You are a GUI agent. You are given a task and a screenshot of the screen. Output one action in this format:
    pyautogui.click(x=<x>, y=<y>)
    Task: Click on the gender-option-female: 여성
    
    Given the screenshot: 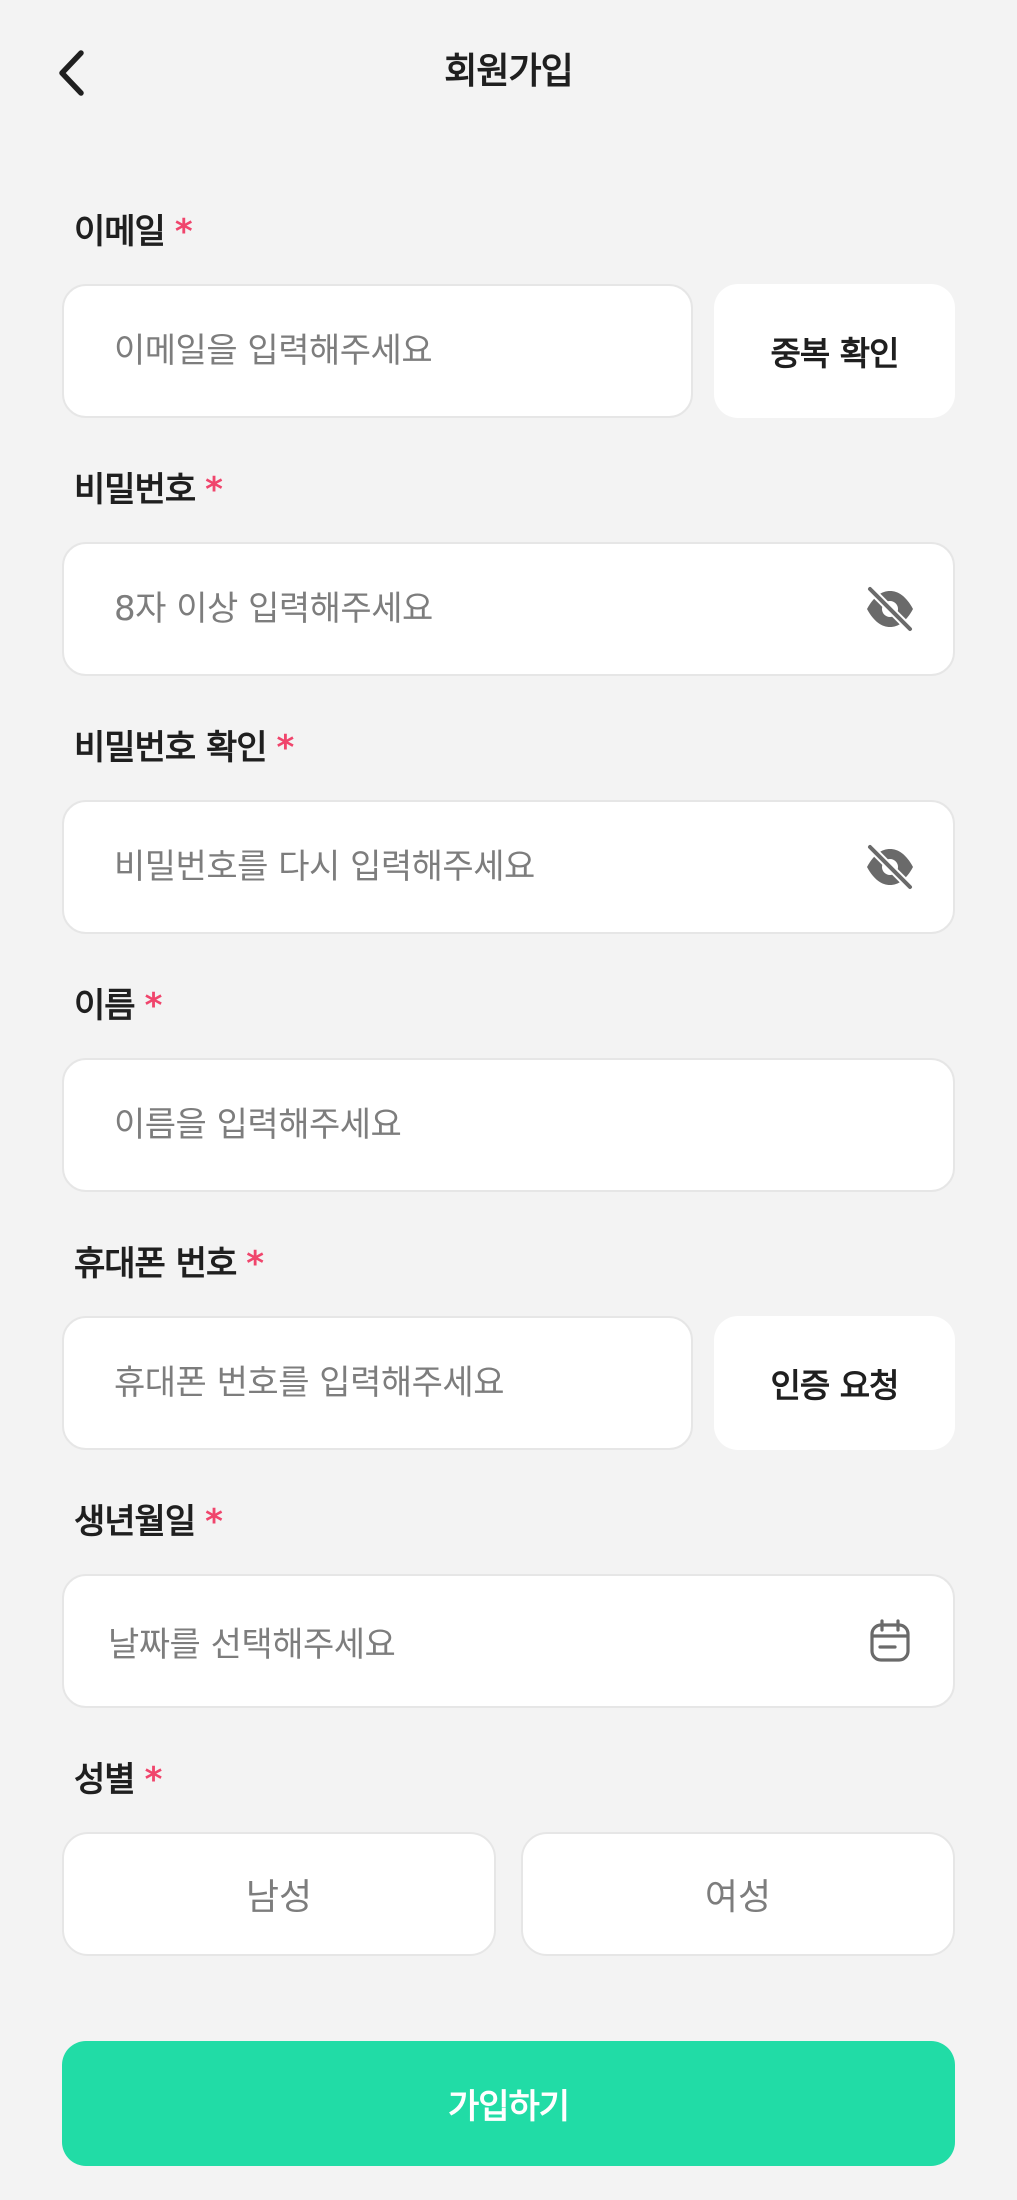 What is the action you would take?
    pyautogui.click(x=738, y=1894)
    